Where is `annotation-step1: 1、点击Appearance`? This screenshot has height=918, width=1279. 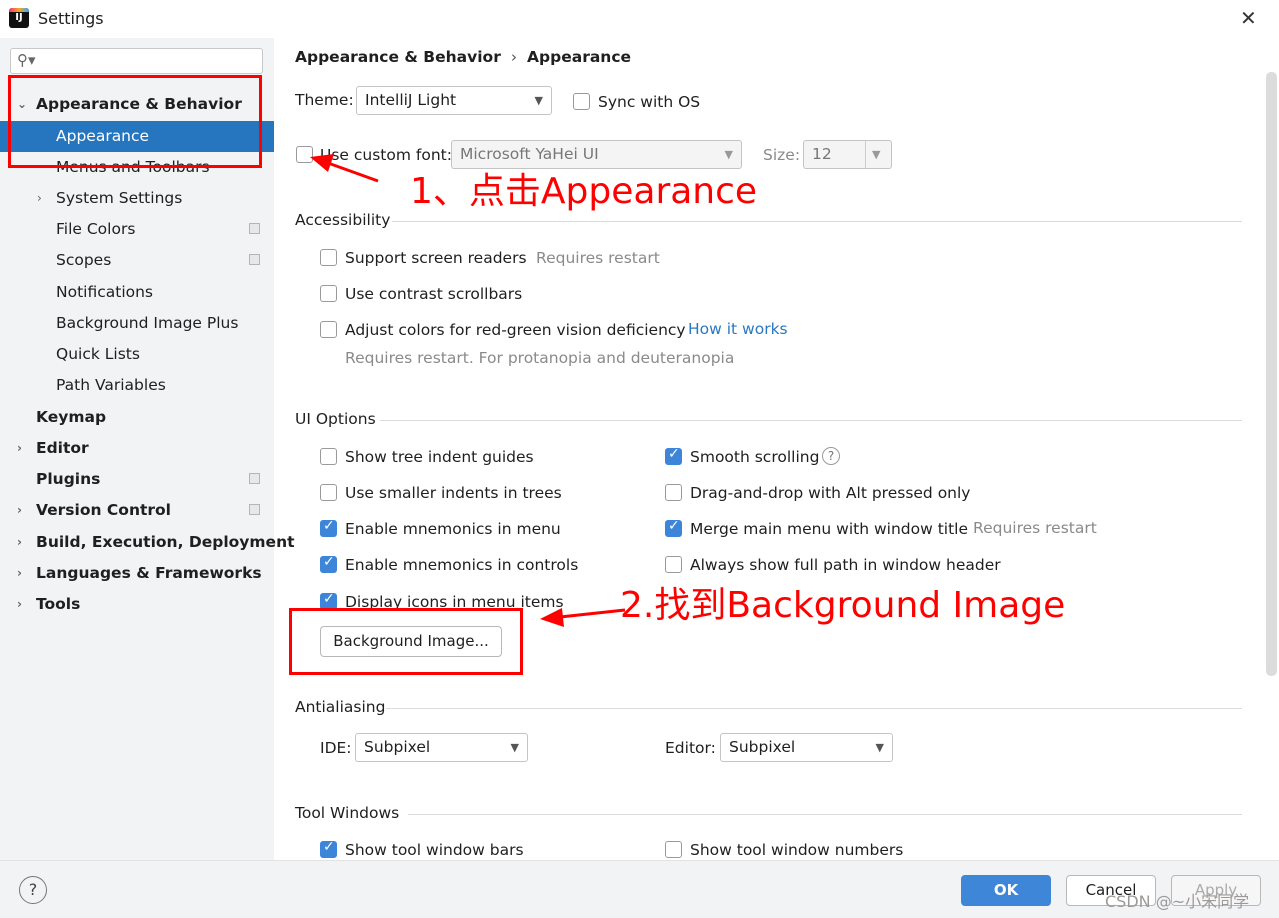
annotation-step1: 1、点击Appearance is located at coordinates (584, 191).